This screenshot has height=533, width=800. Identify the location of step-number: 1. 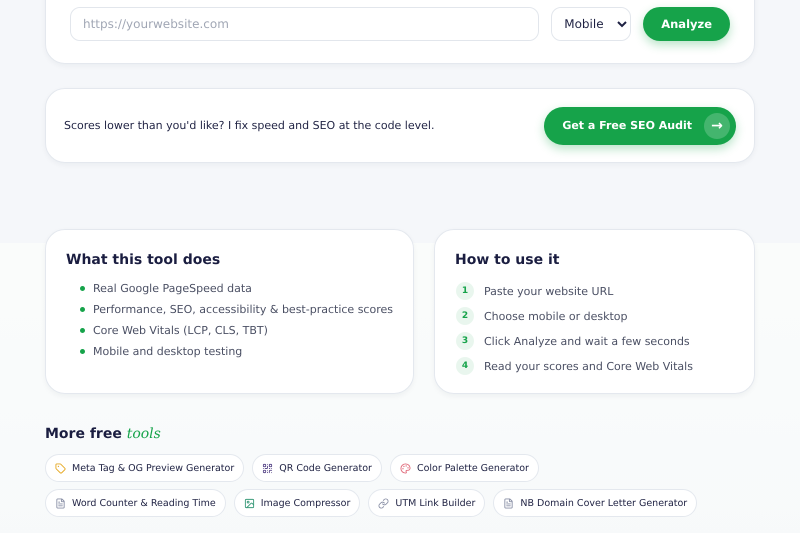
(465, 291).